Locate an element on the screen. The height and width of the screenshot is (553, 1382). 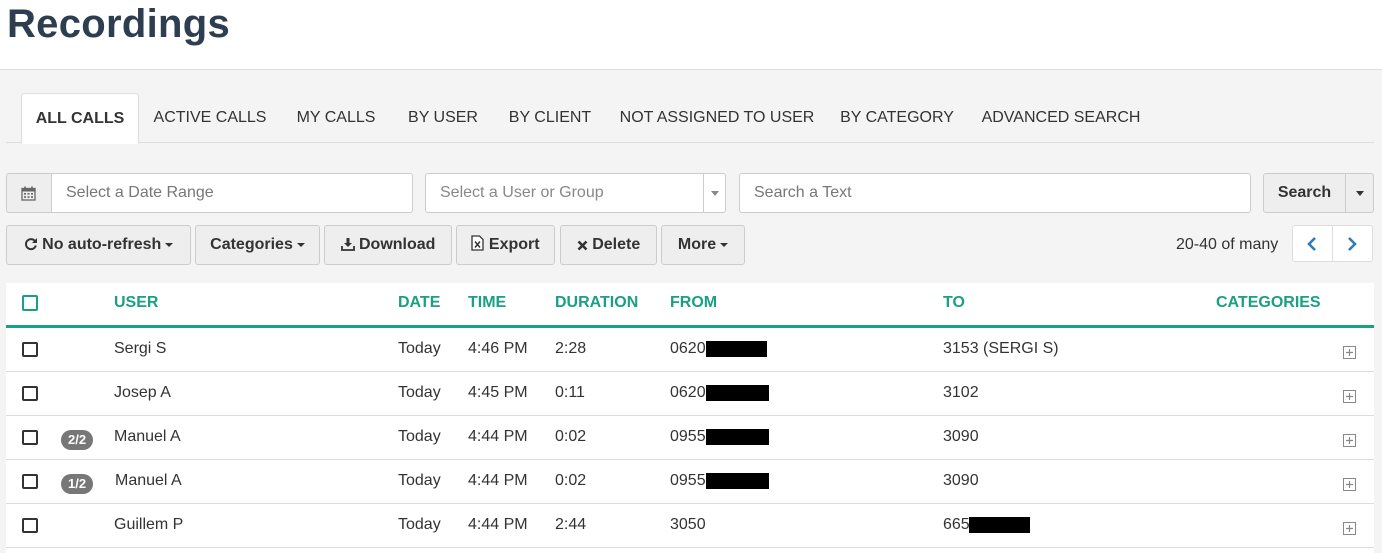
duration-cell: 0:11 is located at coordinates (570, 392).